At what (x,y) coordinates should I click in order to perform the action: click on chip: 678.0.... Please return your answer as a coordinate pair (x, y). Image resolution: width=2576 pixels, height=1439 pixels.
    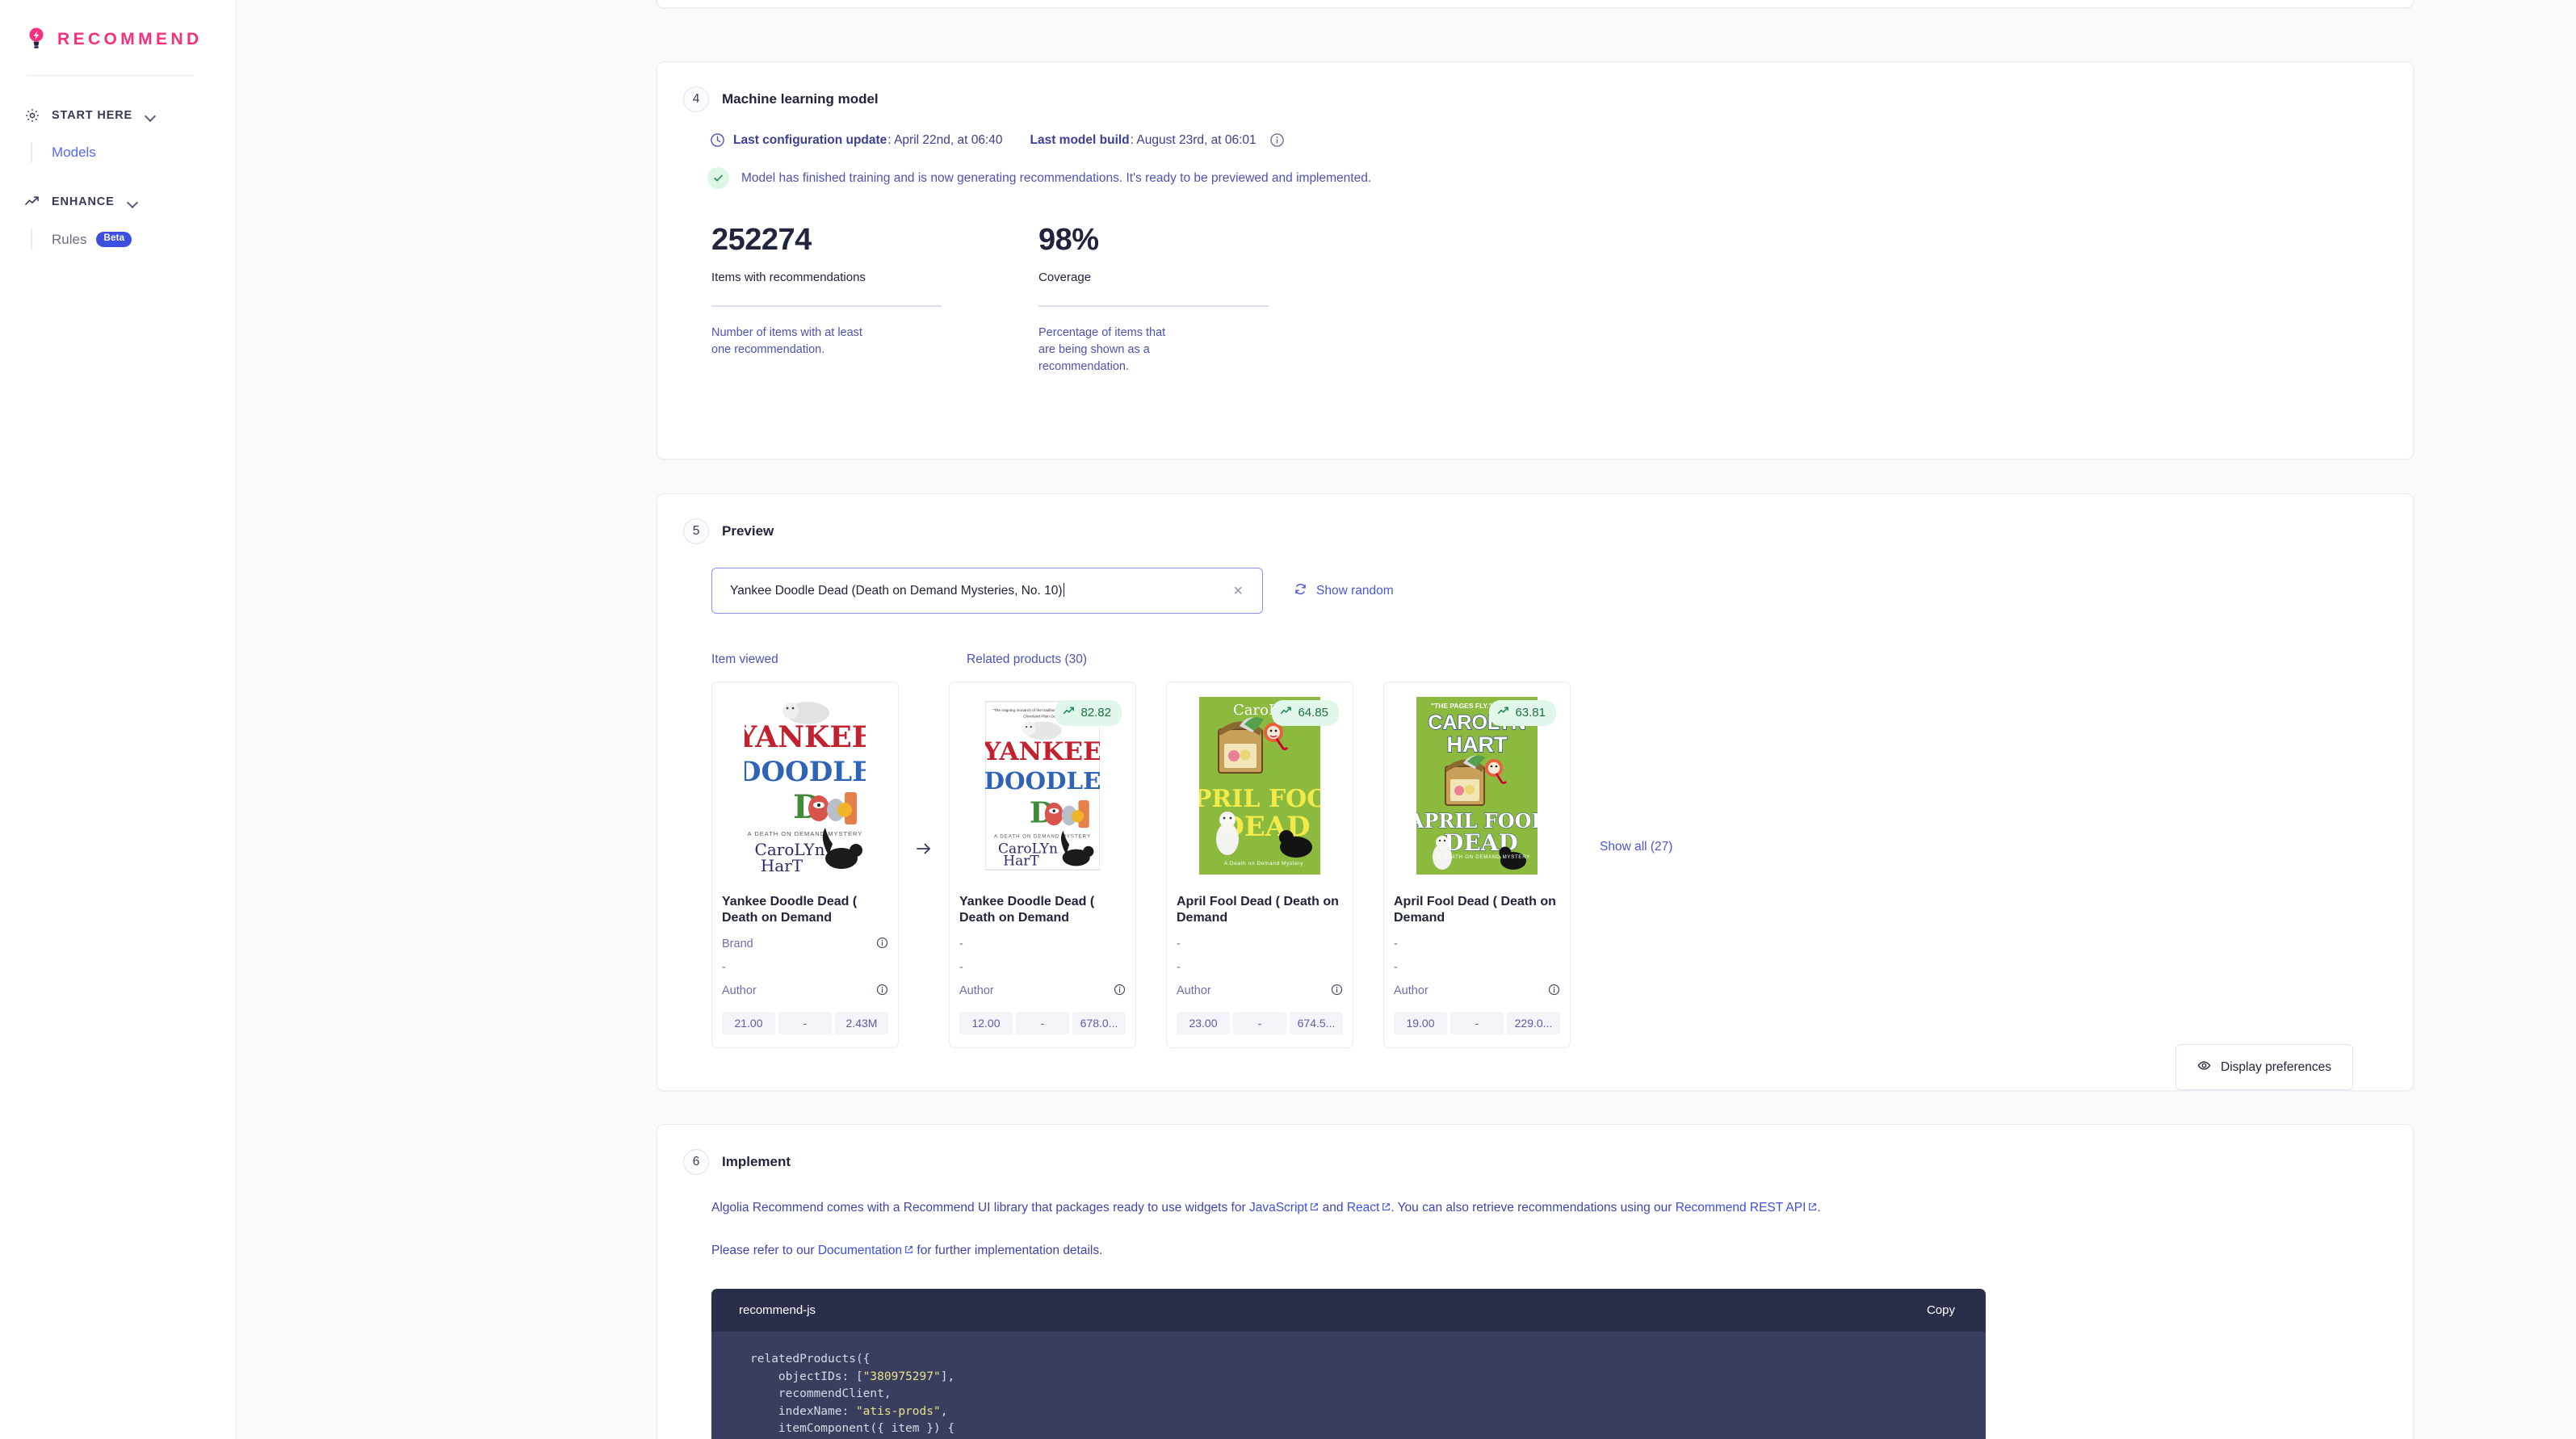
    Looking at the image, I should click on (1099, 1023).